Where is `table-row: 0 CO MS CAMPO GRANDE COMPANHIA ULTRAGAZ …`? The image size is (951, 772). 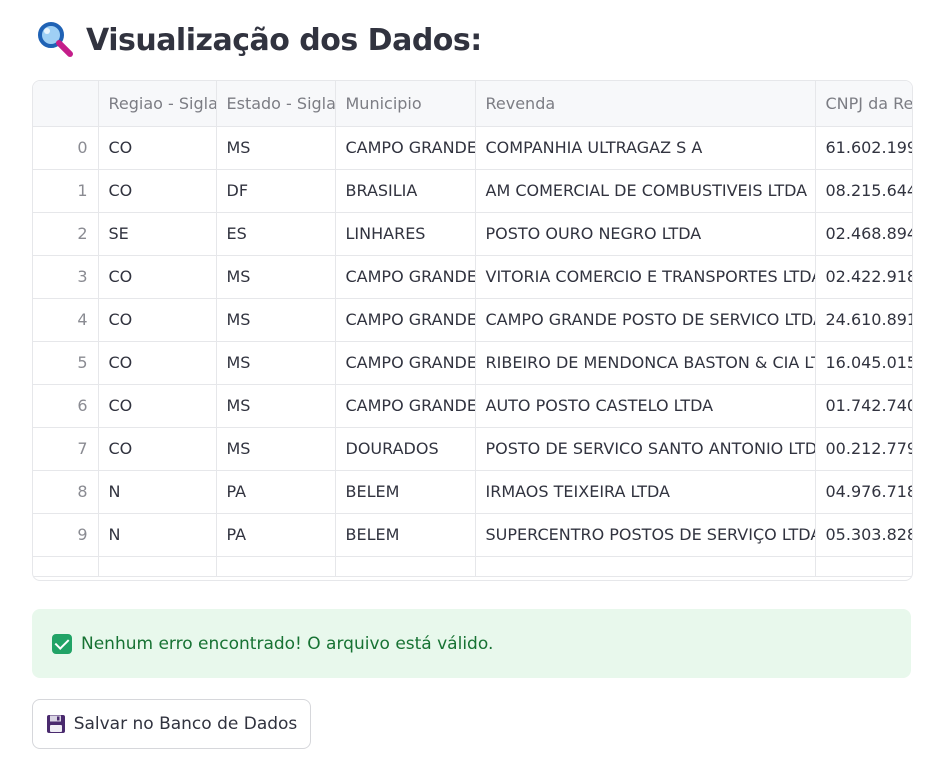 table-row: 0 CO MS CAMPO GRANDE COMPANHIA ULTRAGAZ … is located at coordinates (472, 148).